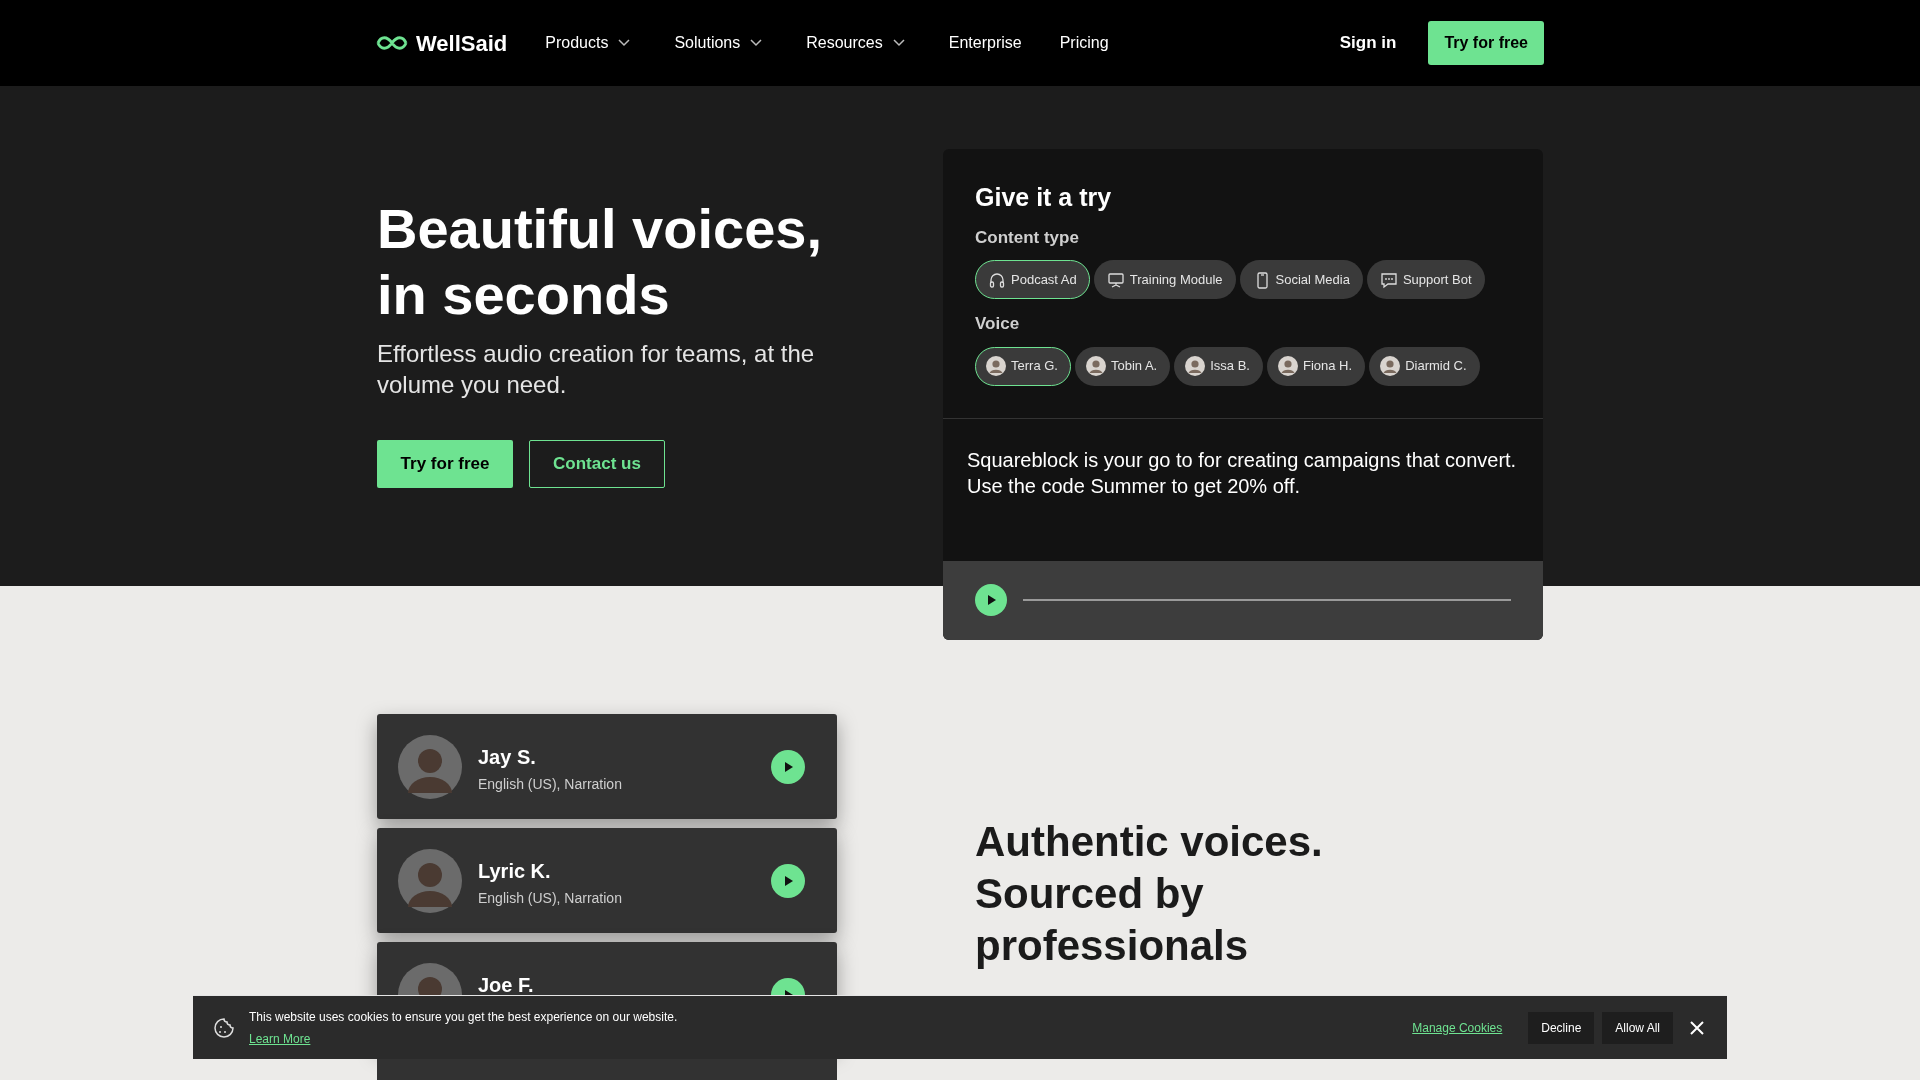 The height and width of the screenshot is (1080, 1920). What do you see at coordinates (1301, 279) in the screenshot?
I see `content-type-chip: Social Media` at bounding box center [1301, 279].